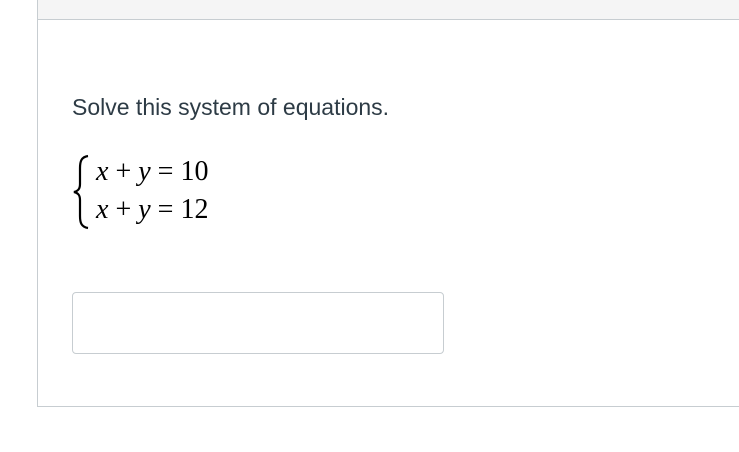  What do you see at coordinates (123, 209) in the screenshot?
I see `equation-2-plus-sign: +` at bounding box center [123, 209].